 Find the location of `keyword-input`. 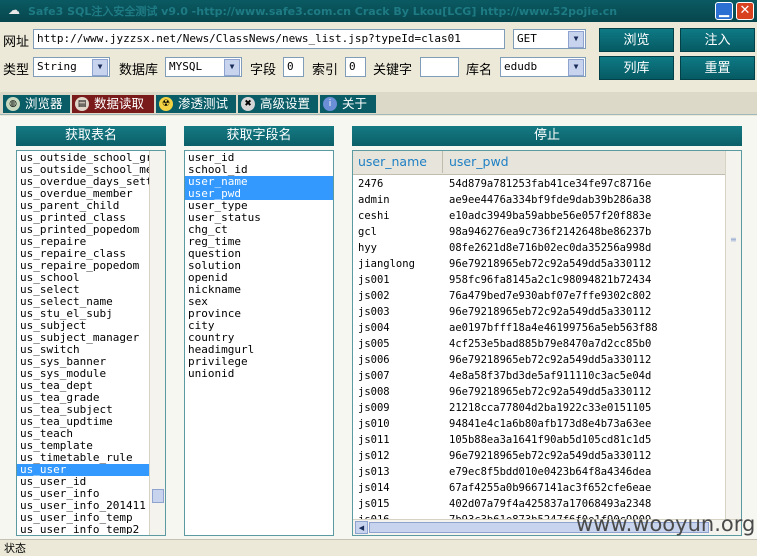

keyword-input is located at coordinates (439, 67).